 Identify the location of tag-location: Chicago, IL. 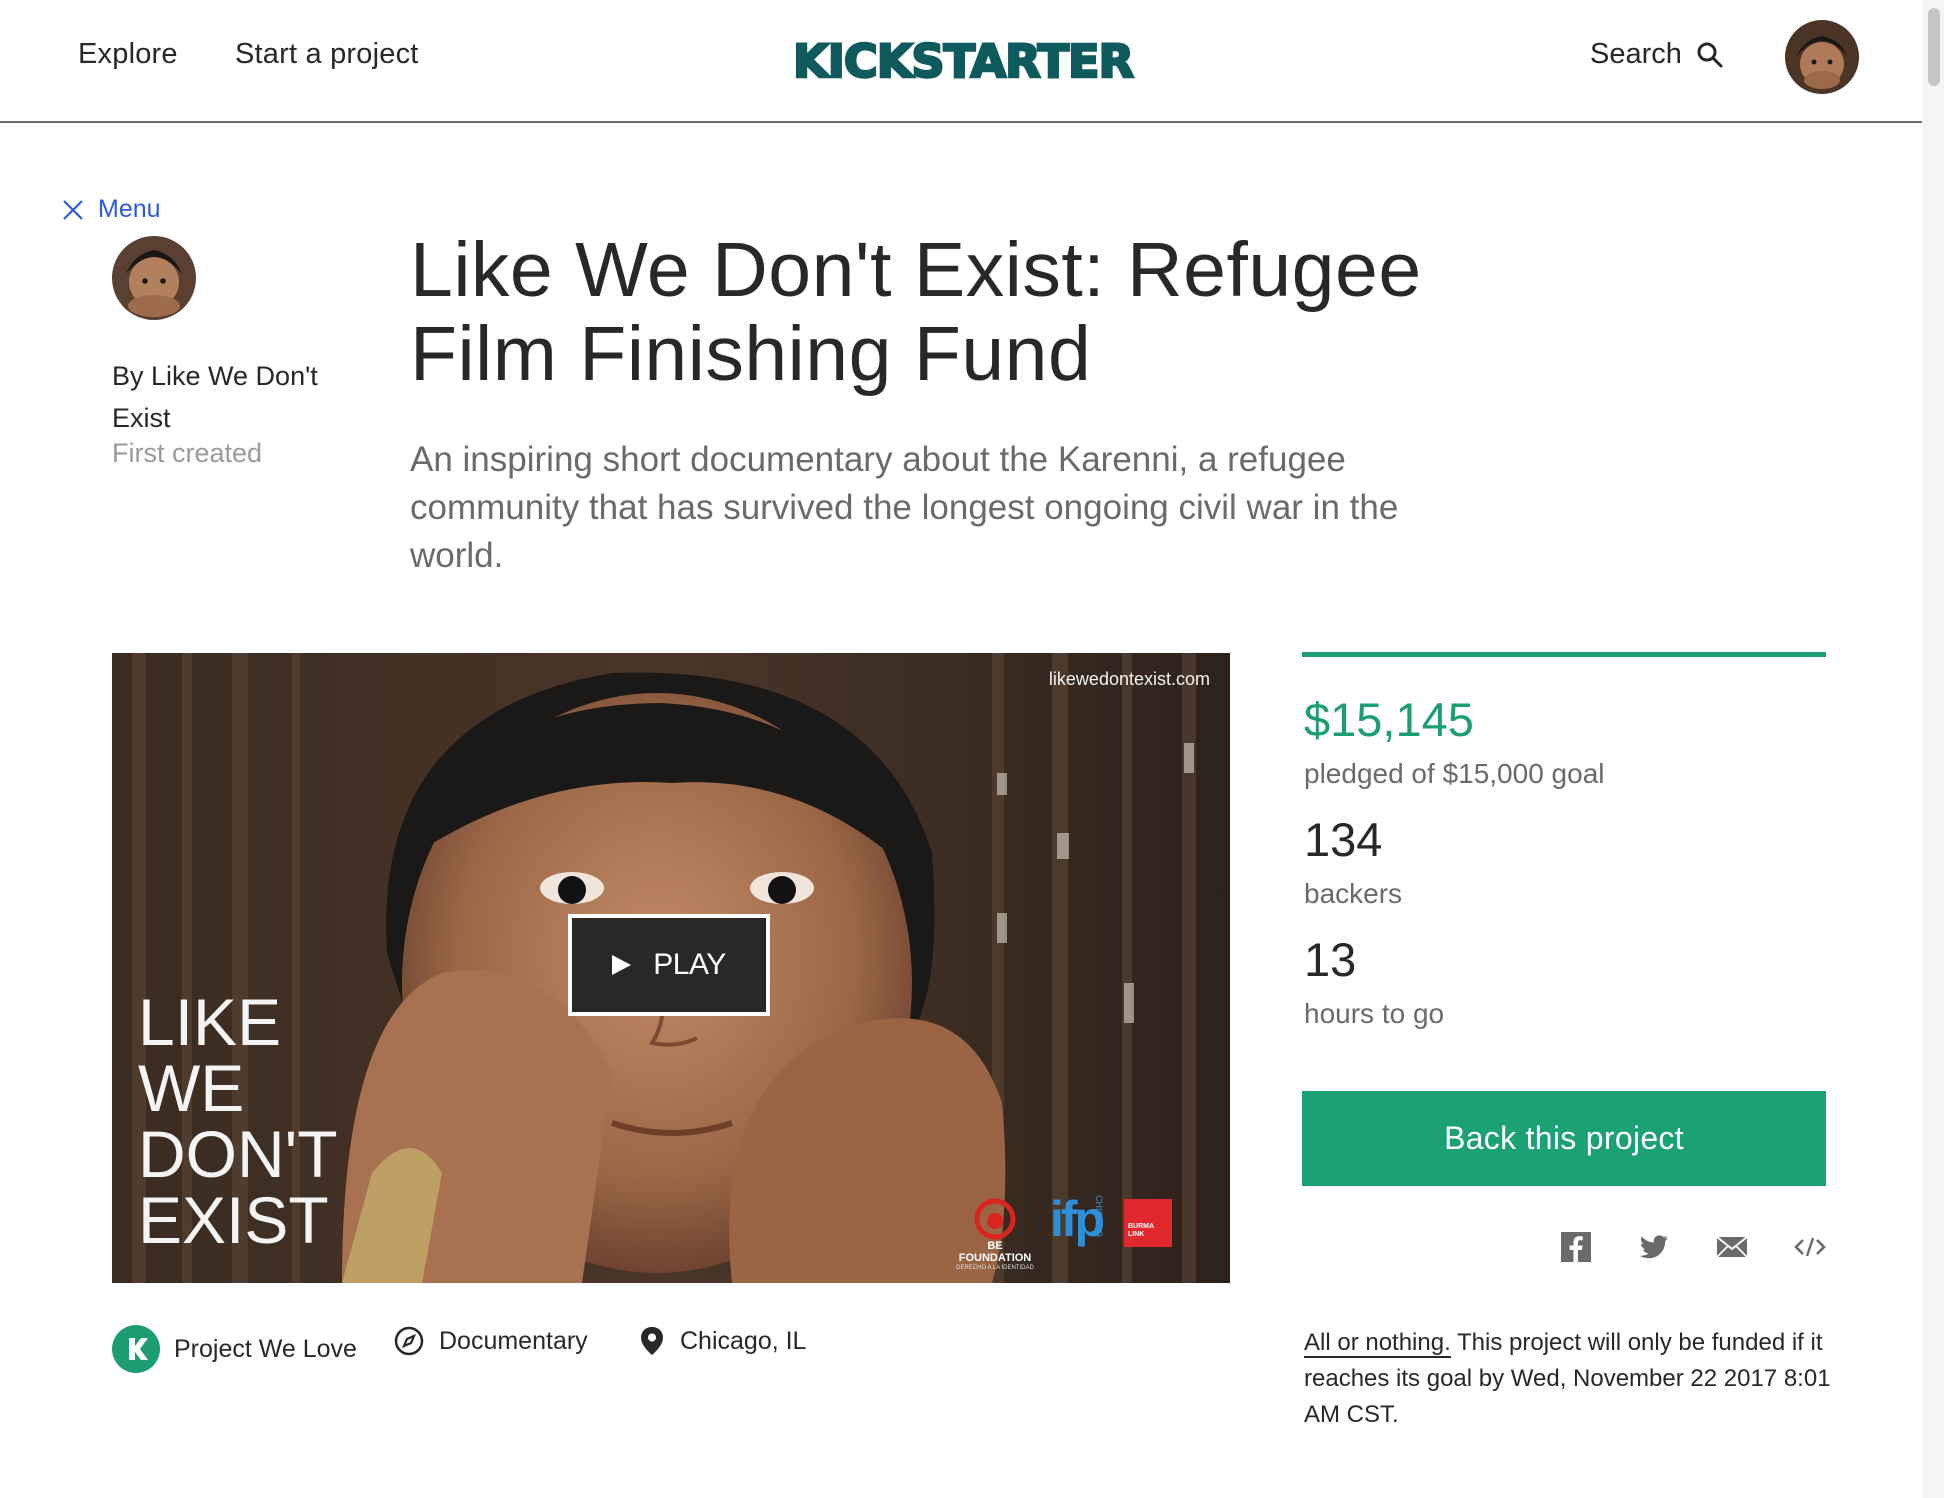
(722, 1341).